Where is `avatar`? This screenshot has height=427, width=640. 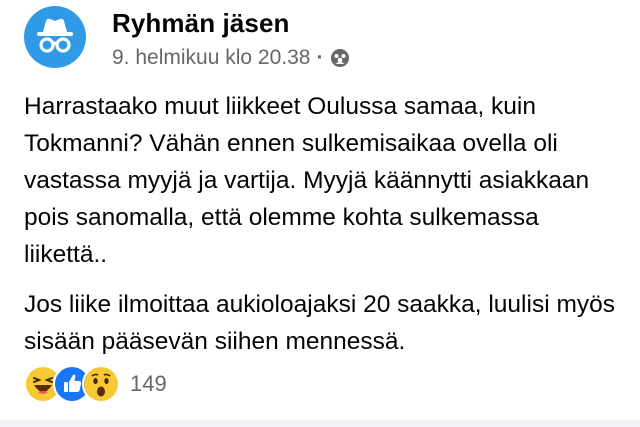
avatar is located at coordinates (55, 37).